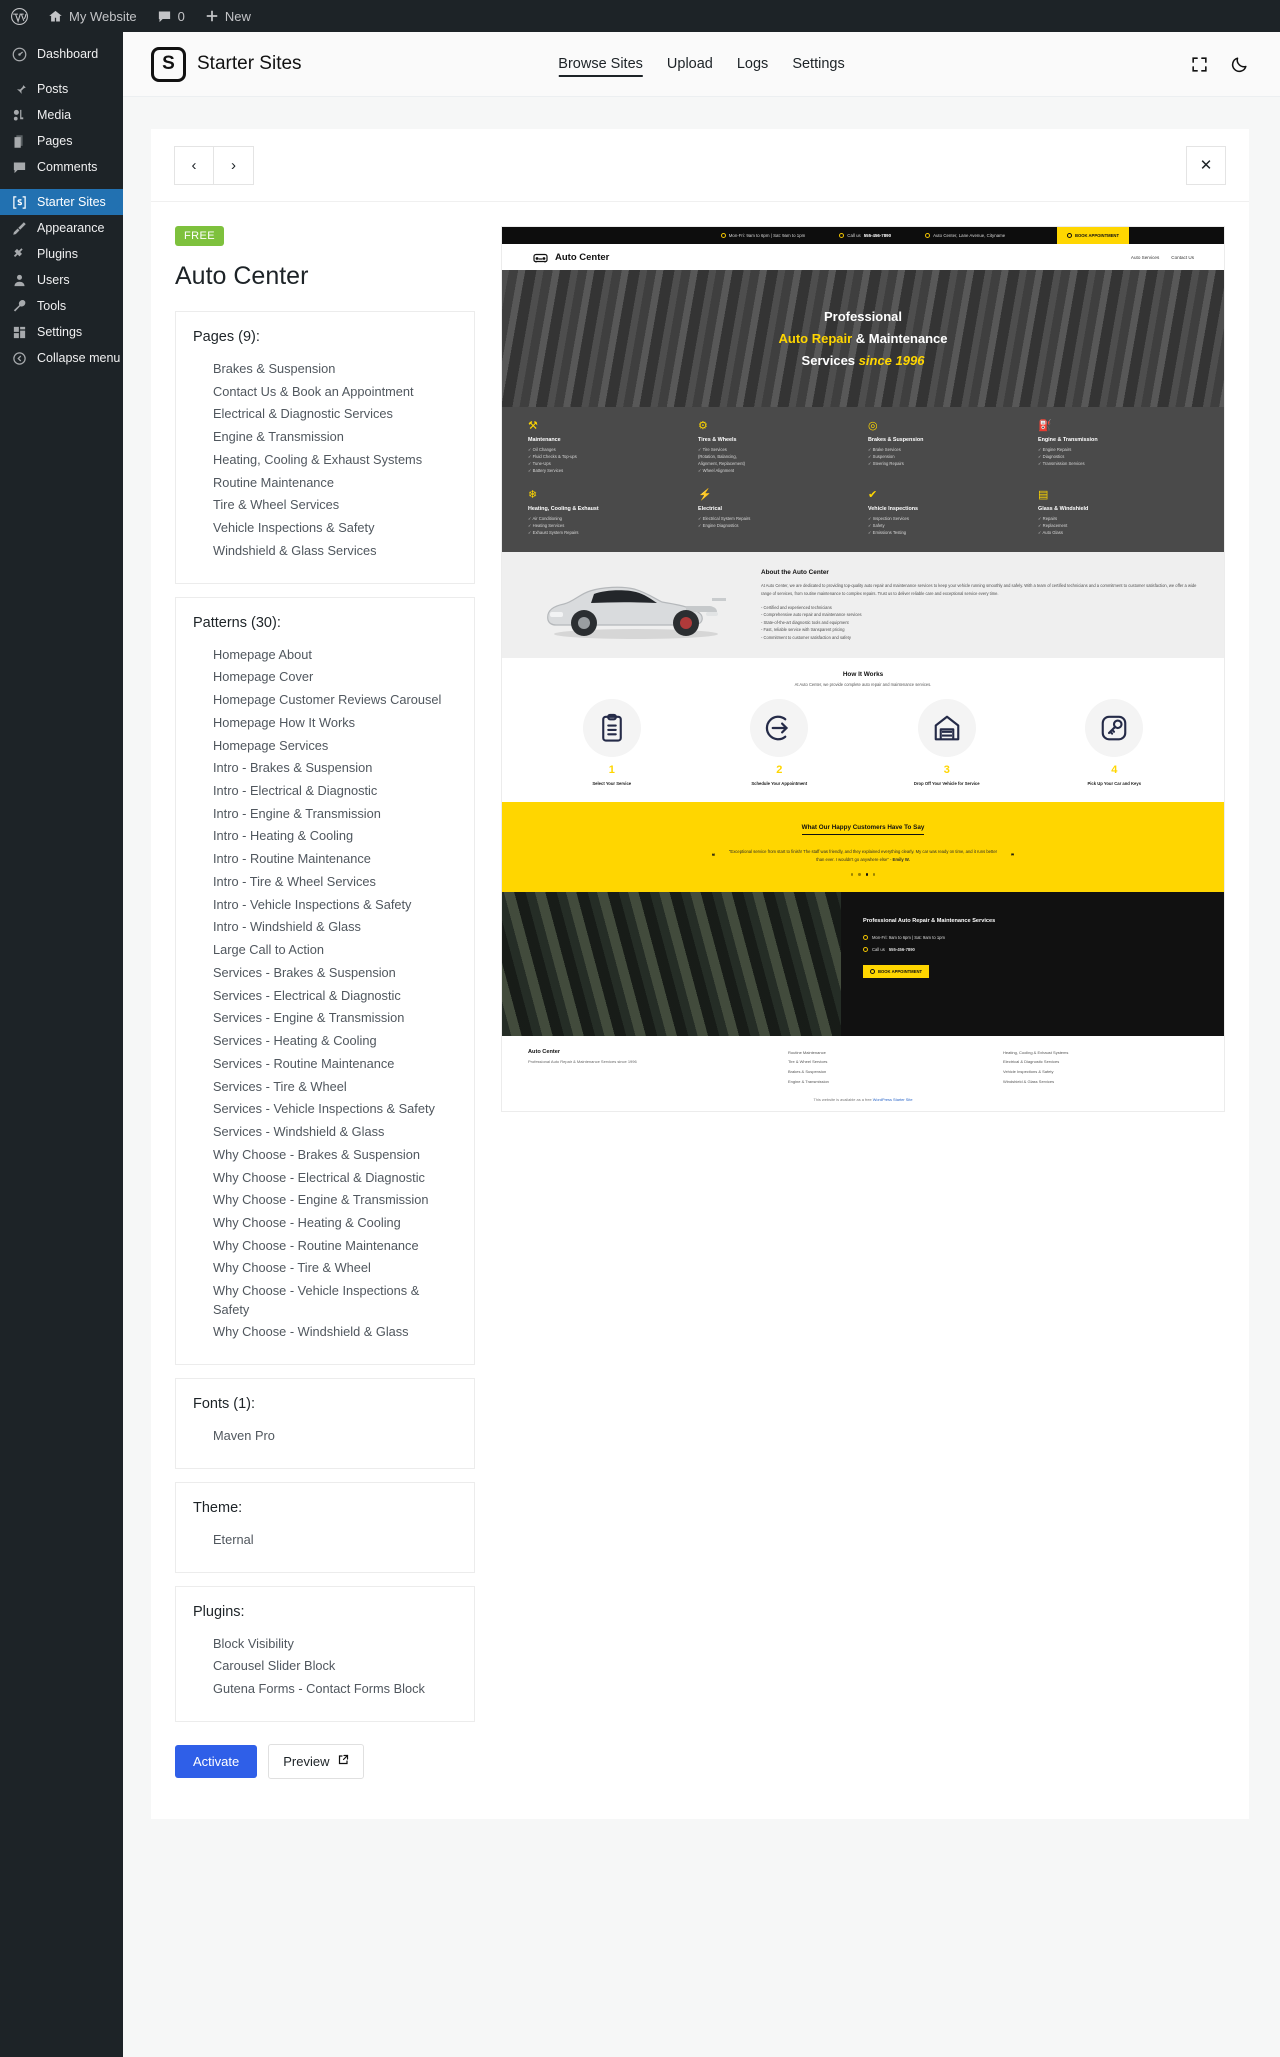 The image size is (1280, 2057). Describe the element at coordinates (796, 607) in the screenshot. I see `list-item: - Certified and experienced technicians` at that location.